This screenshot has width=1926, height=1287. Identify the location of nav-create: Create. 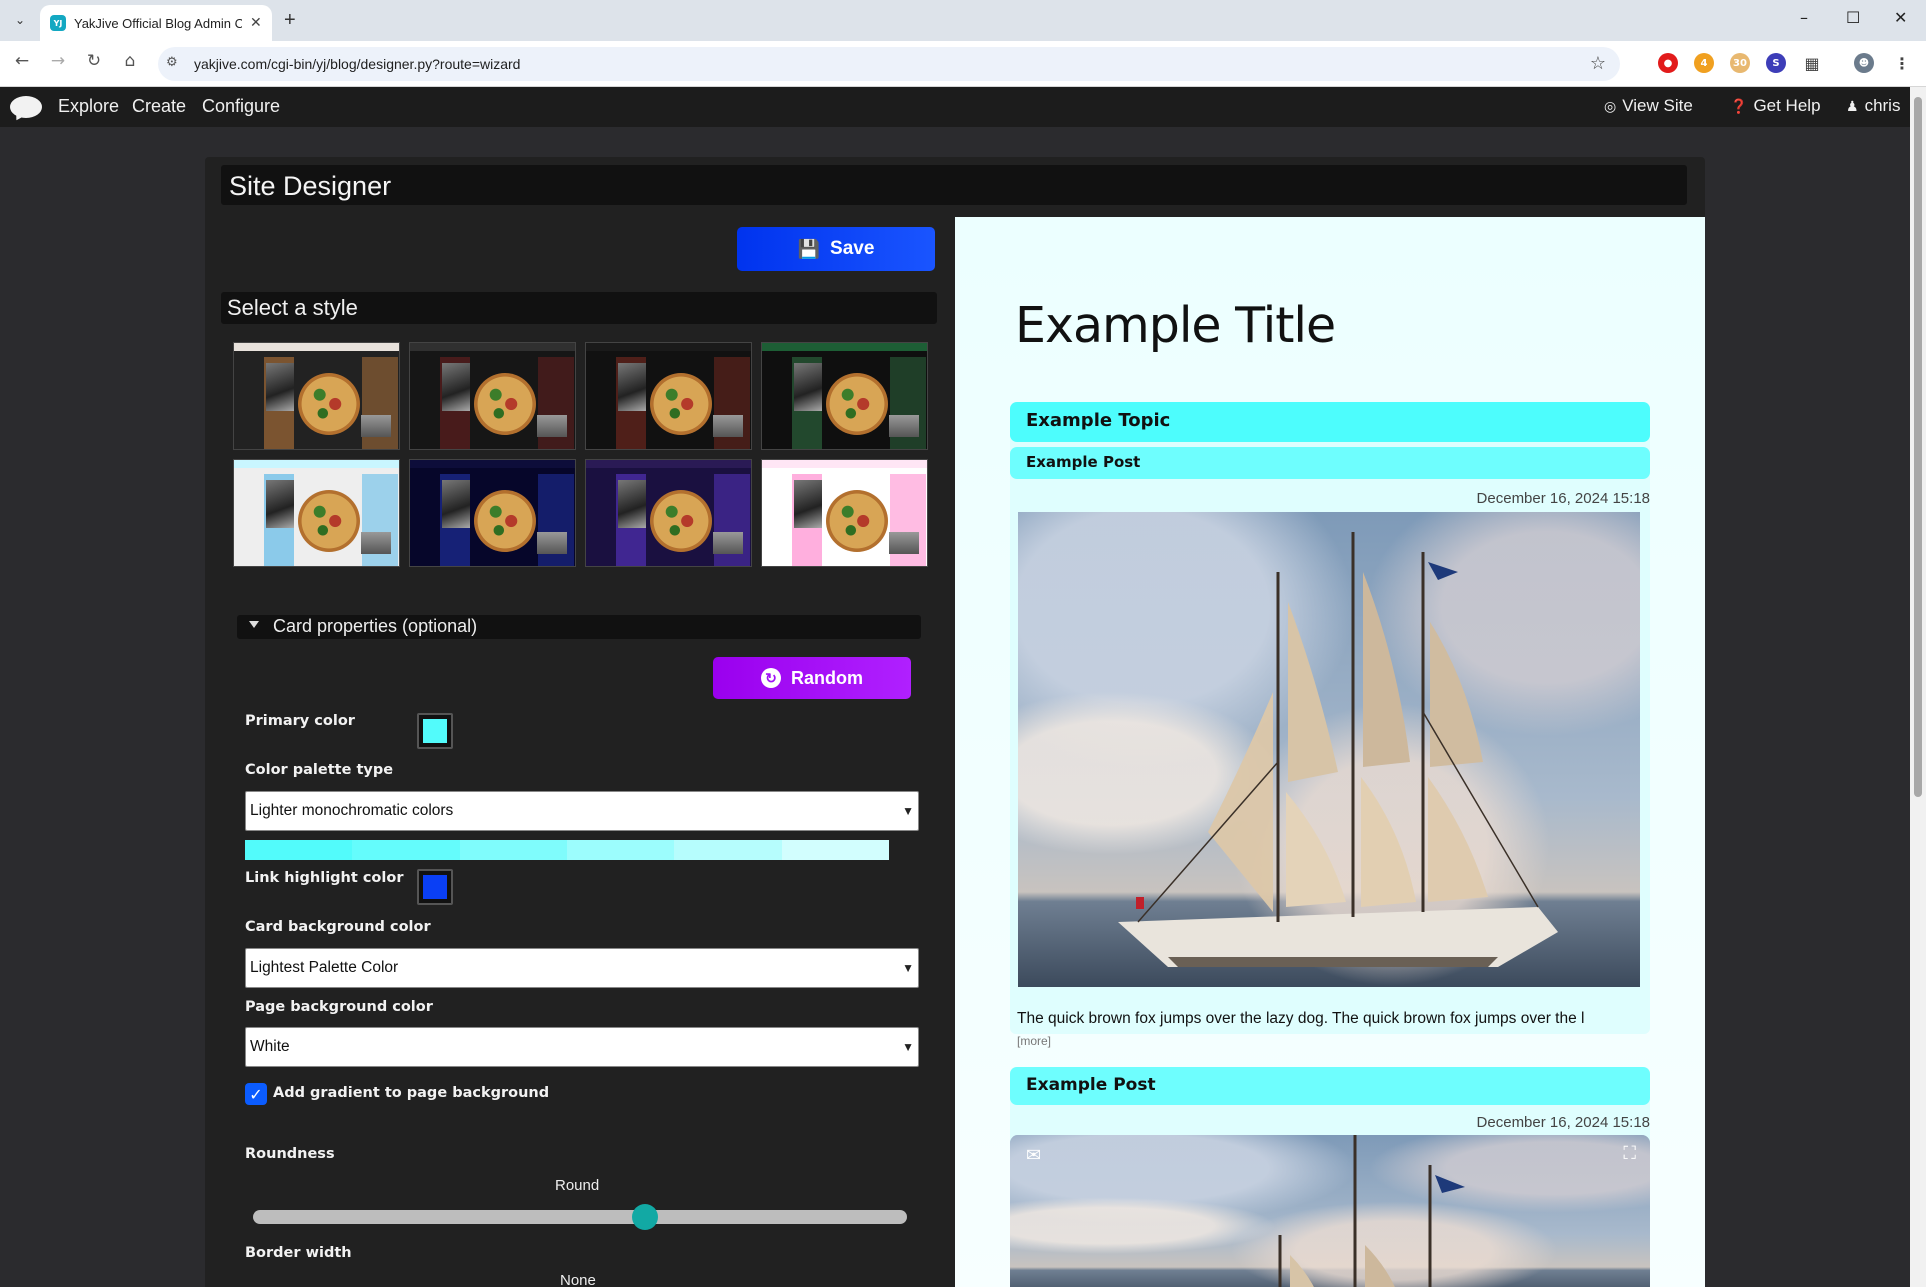
(159, 106).